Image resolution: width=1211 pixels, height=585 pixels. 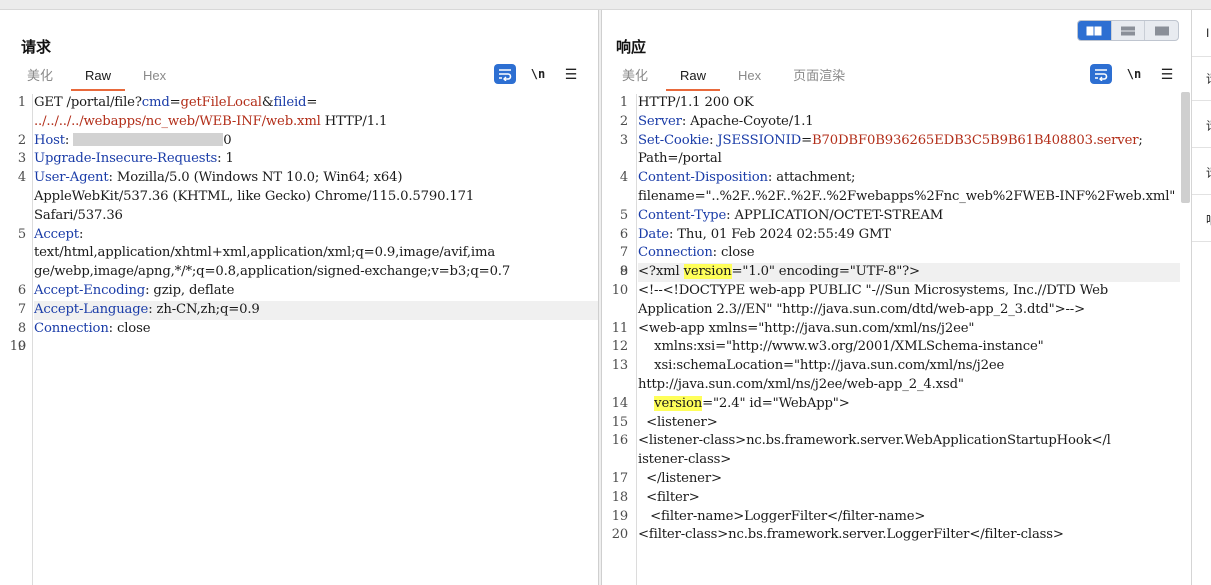 I want to click on line-number: 17, so click(x=619, y=478).